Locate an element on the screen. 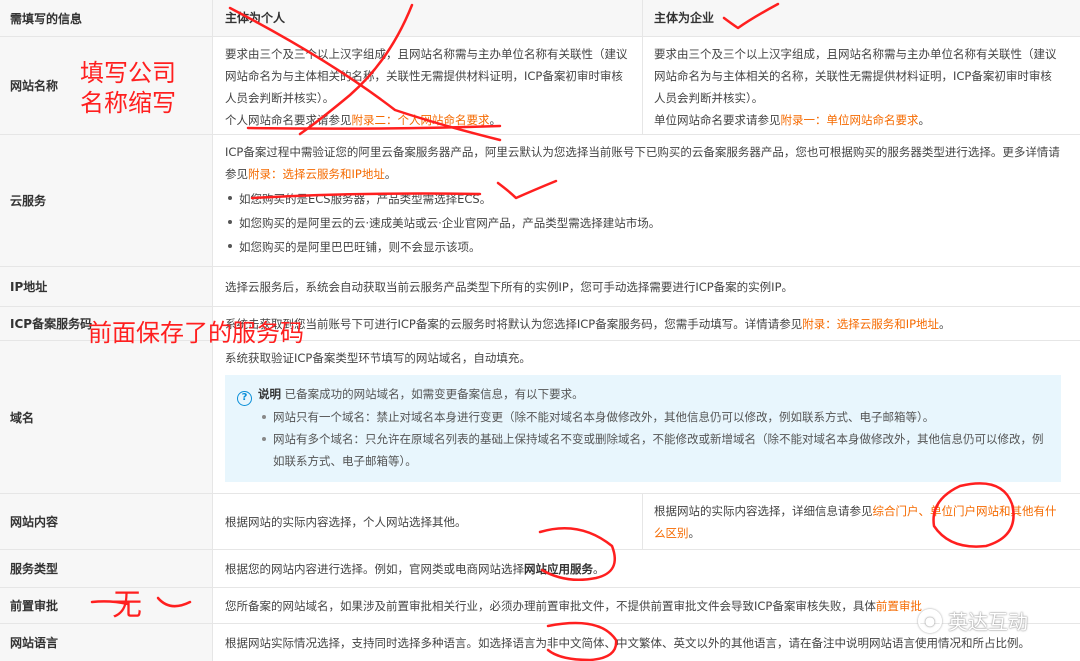 This screenshot has height=661, width=1080. list-item: 如您购买的是ECS服务器，产品类型需选择ECS。 is located at coordinates (643, 199).